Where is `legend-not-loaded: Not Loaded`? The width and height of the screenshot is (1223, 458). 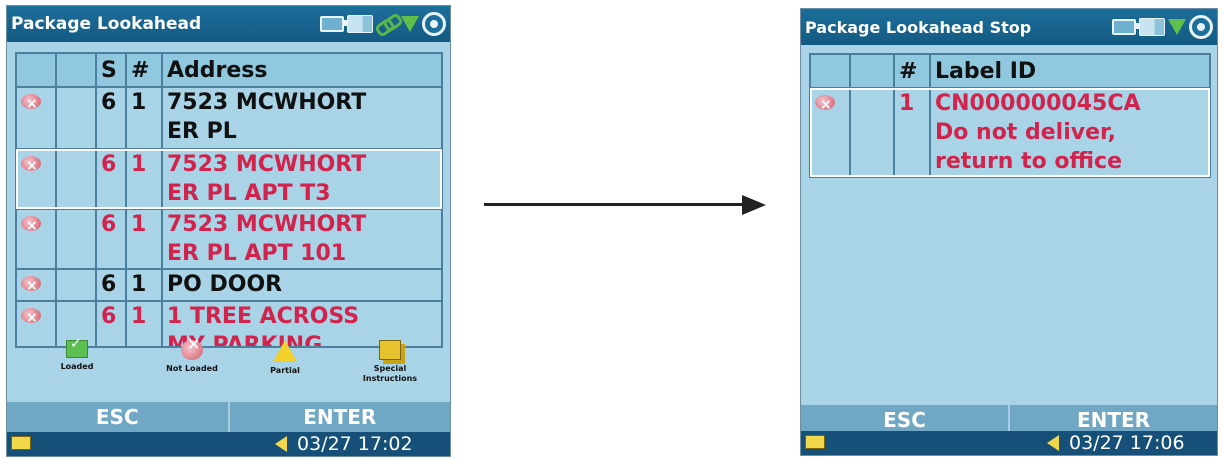
legend-not-loaded: Not Loaded is located at coordinates (192, 356).